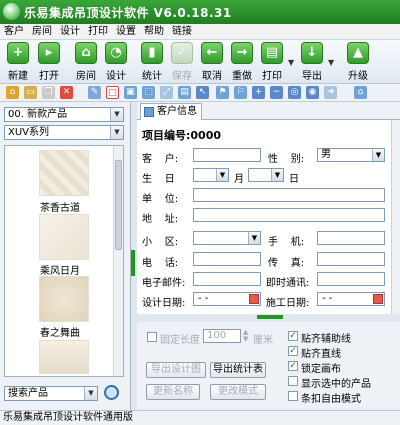  Describe the element at coordinates (152, 337) in the screenshot. I see `fixed-length-checkbox` at that location.